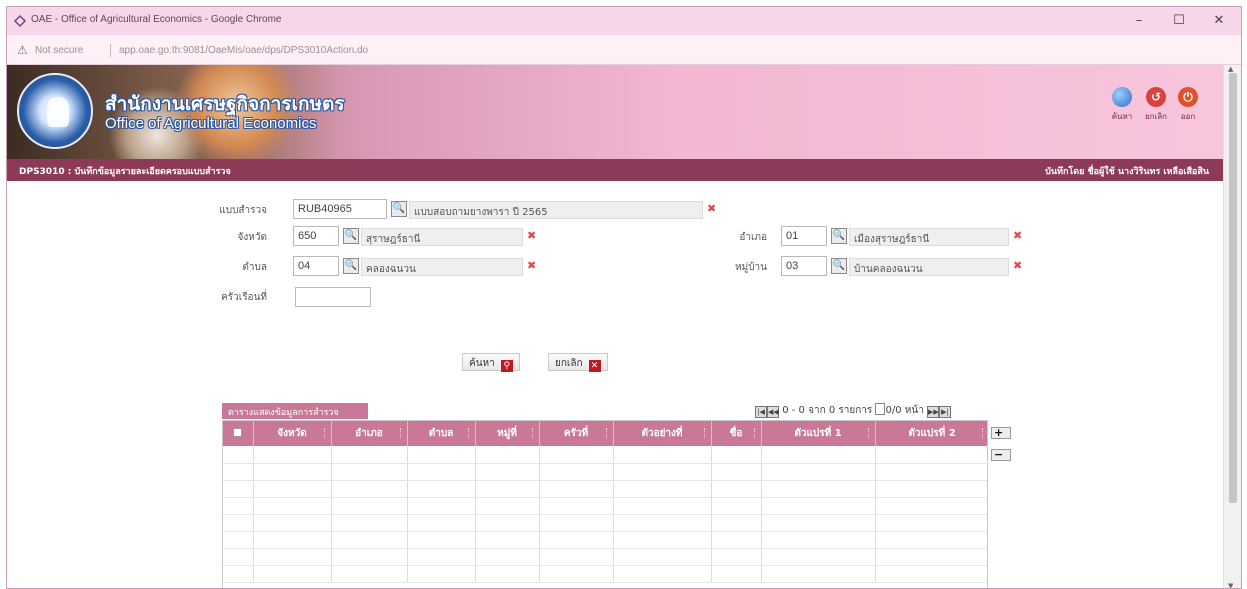 The width and height of the screenshot is (1247, 589). I want to click on next-page-icon: ▶▶, so click(933, 412).